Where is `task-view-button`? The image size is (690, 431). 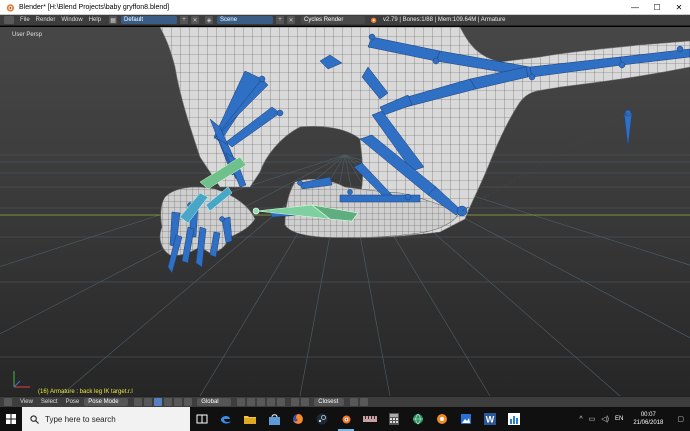 task-view-button is located at coordinates (202, 419).